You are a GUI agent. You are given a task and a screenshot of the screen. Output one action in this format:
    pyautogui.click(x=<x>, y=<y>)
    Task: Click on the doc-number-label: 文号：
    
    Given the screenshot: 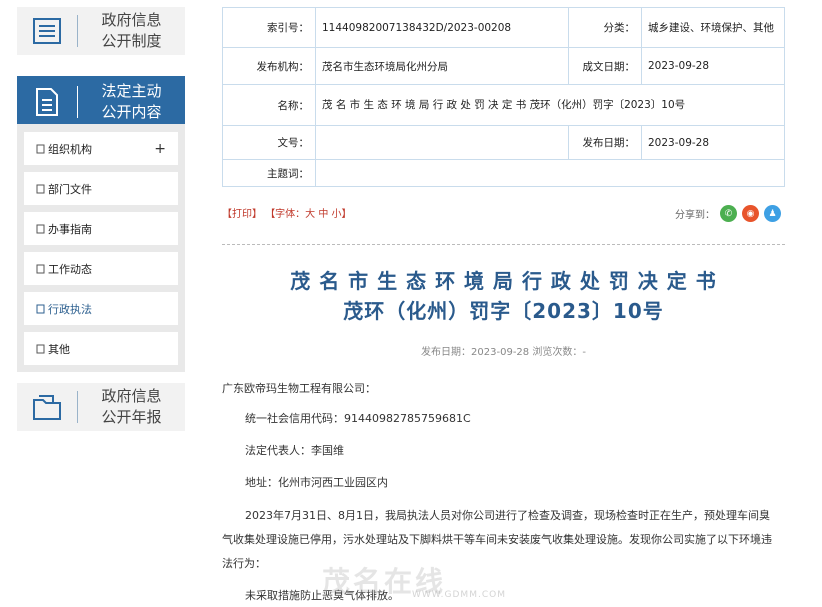 What is the action you would take?
    pyautogui.click(x=269, y=142)
    